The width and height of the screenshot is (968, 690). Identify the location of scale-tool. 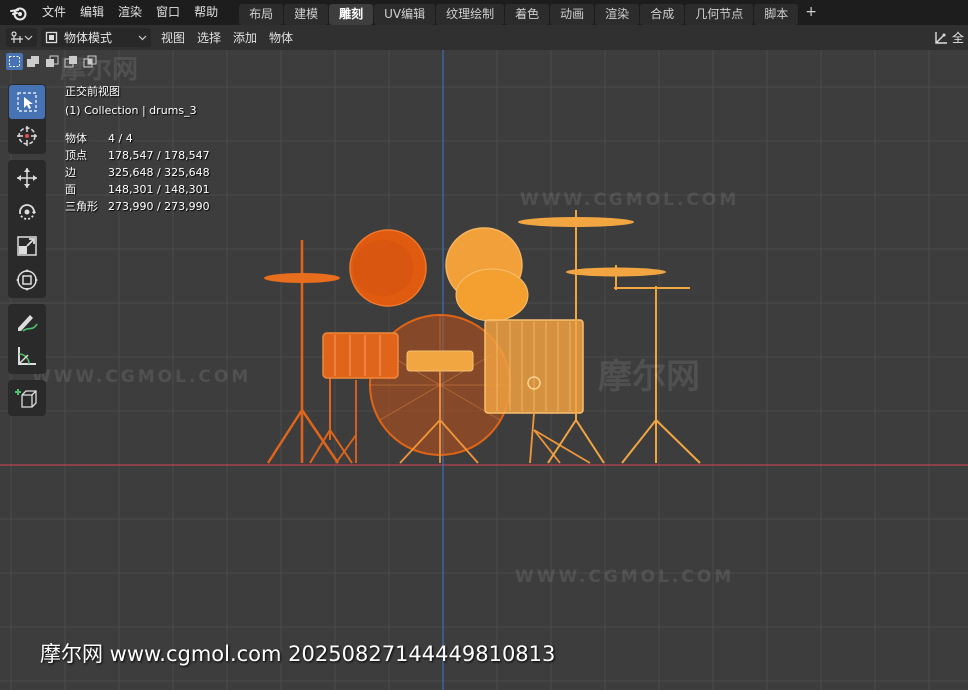
(27, 246).